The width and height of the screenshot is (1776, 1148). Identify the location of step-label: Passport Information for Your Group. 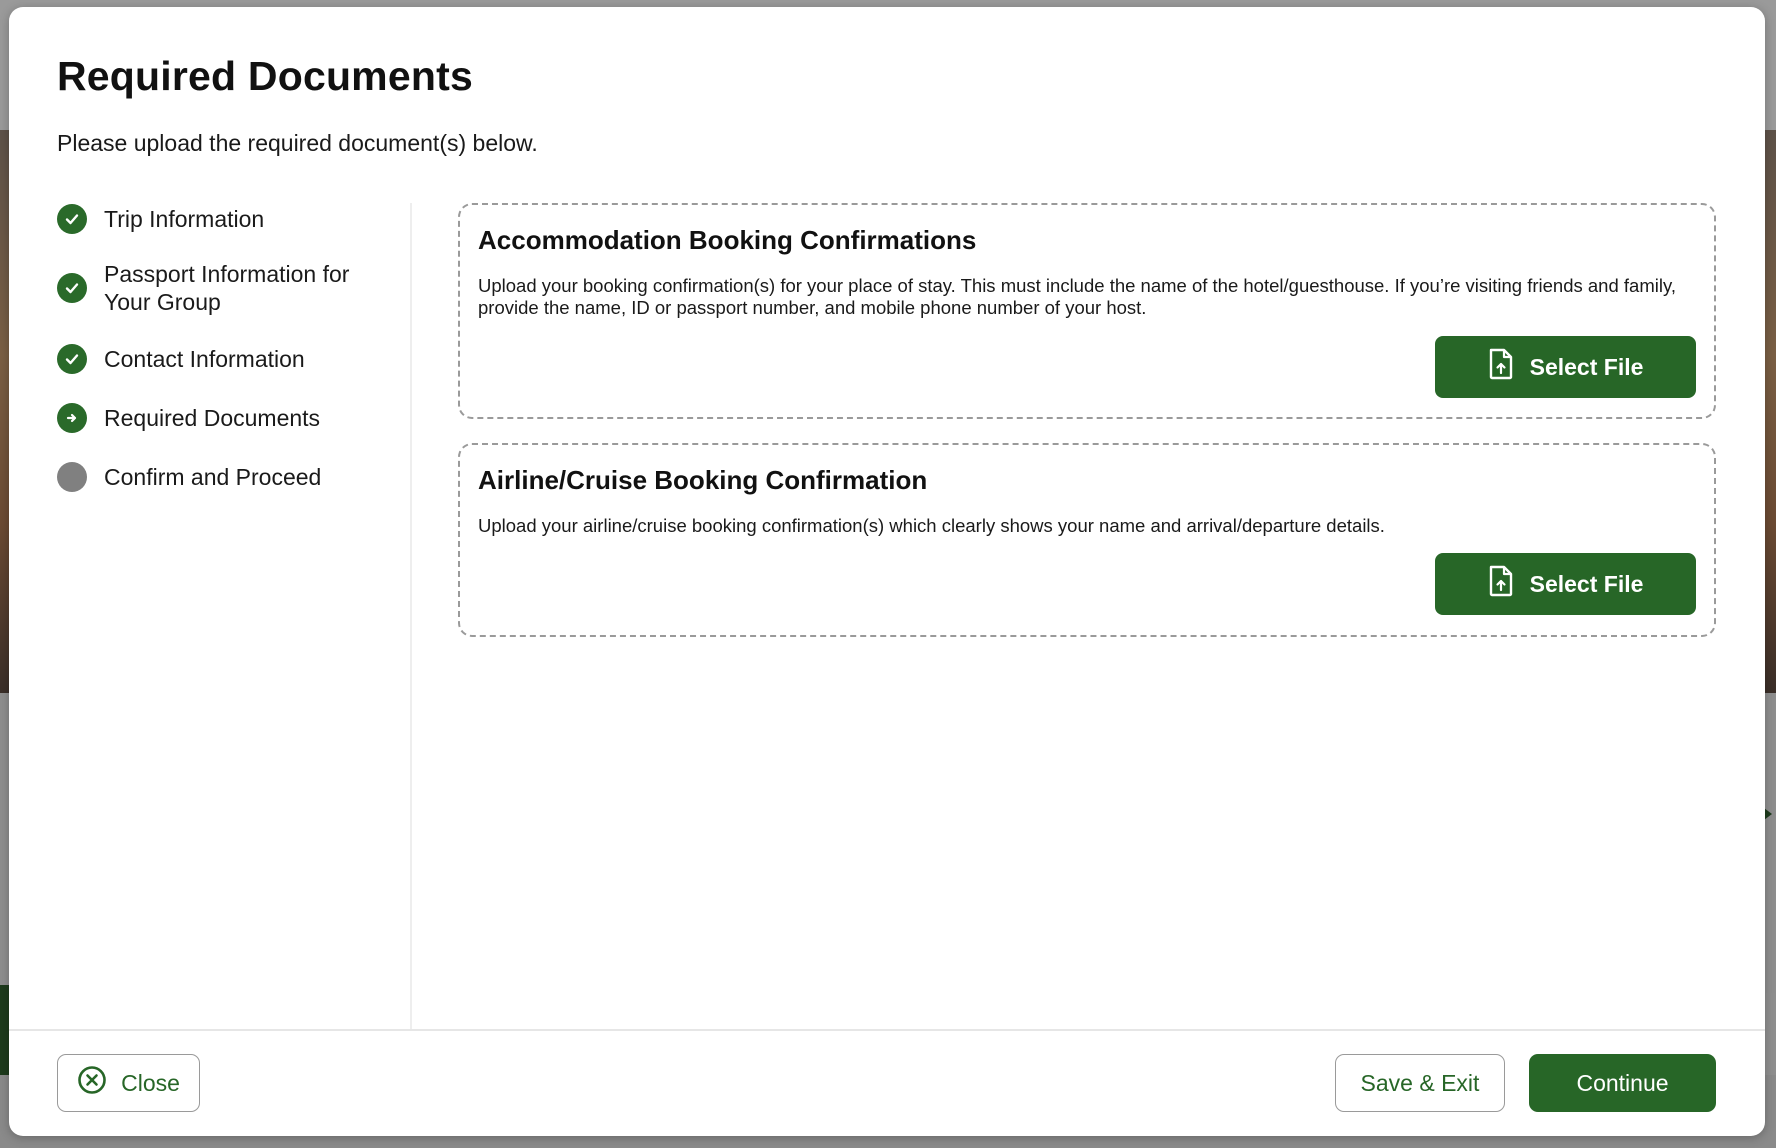
(227, 288).